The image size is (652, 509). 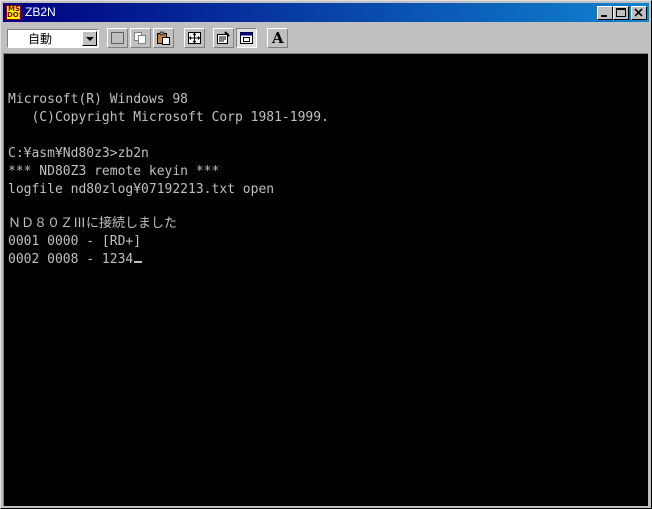 What do you see at coordinates (89, 38) in the screenshot?
I see `dropdown-arrow-button` at bounding box center [89, 38].